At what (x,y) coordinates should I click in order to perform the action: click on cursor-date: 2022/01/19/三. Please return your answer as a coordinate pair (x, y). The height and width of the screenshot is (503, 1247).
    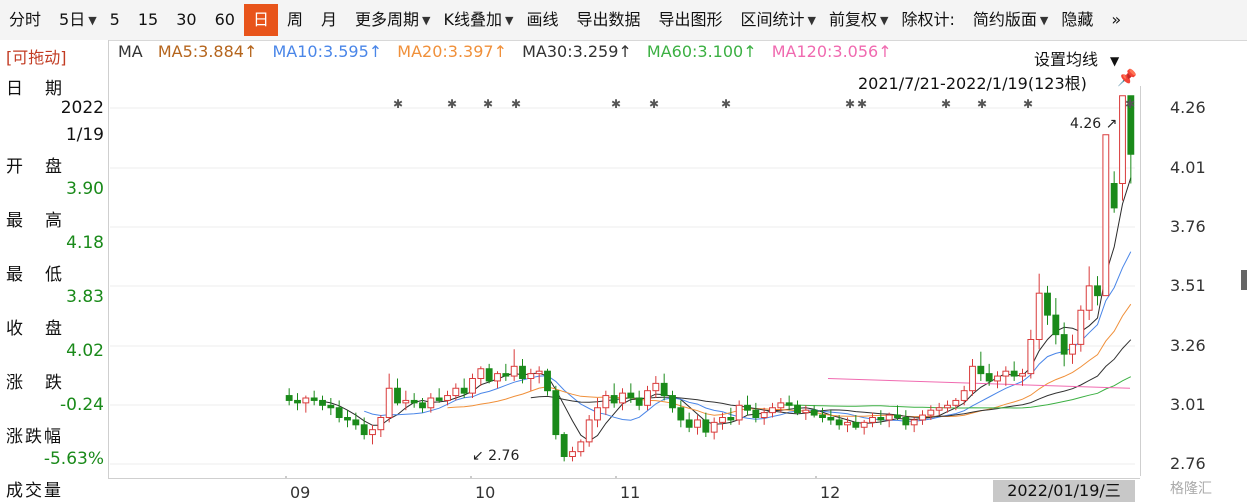
    Looking at the image, I should click on (1064, 491).